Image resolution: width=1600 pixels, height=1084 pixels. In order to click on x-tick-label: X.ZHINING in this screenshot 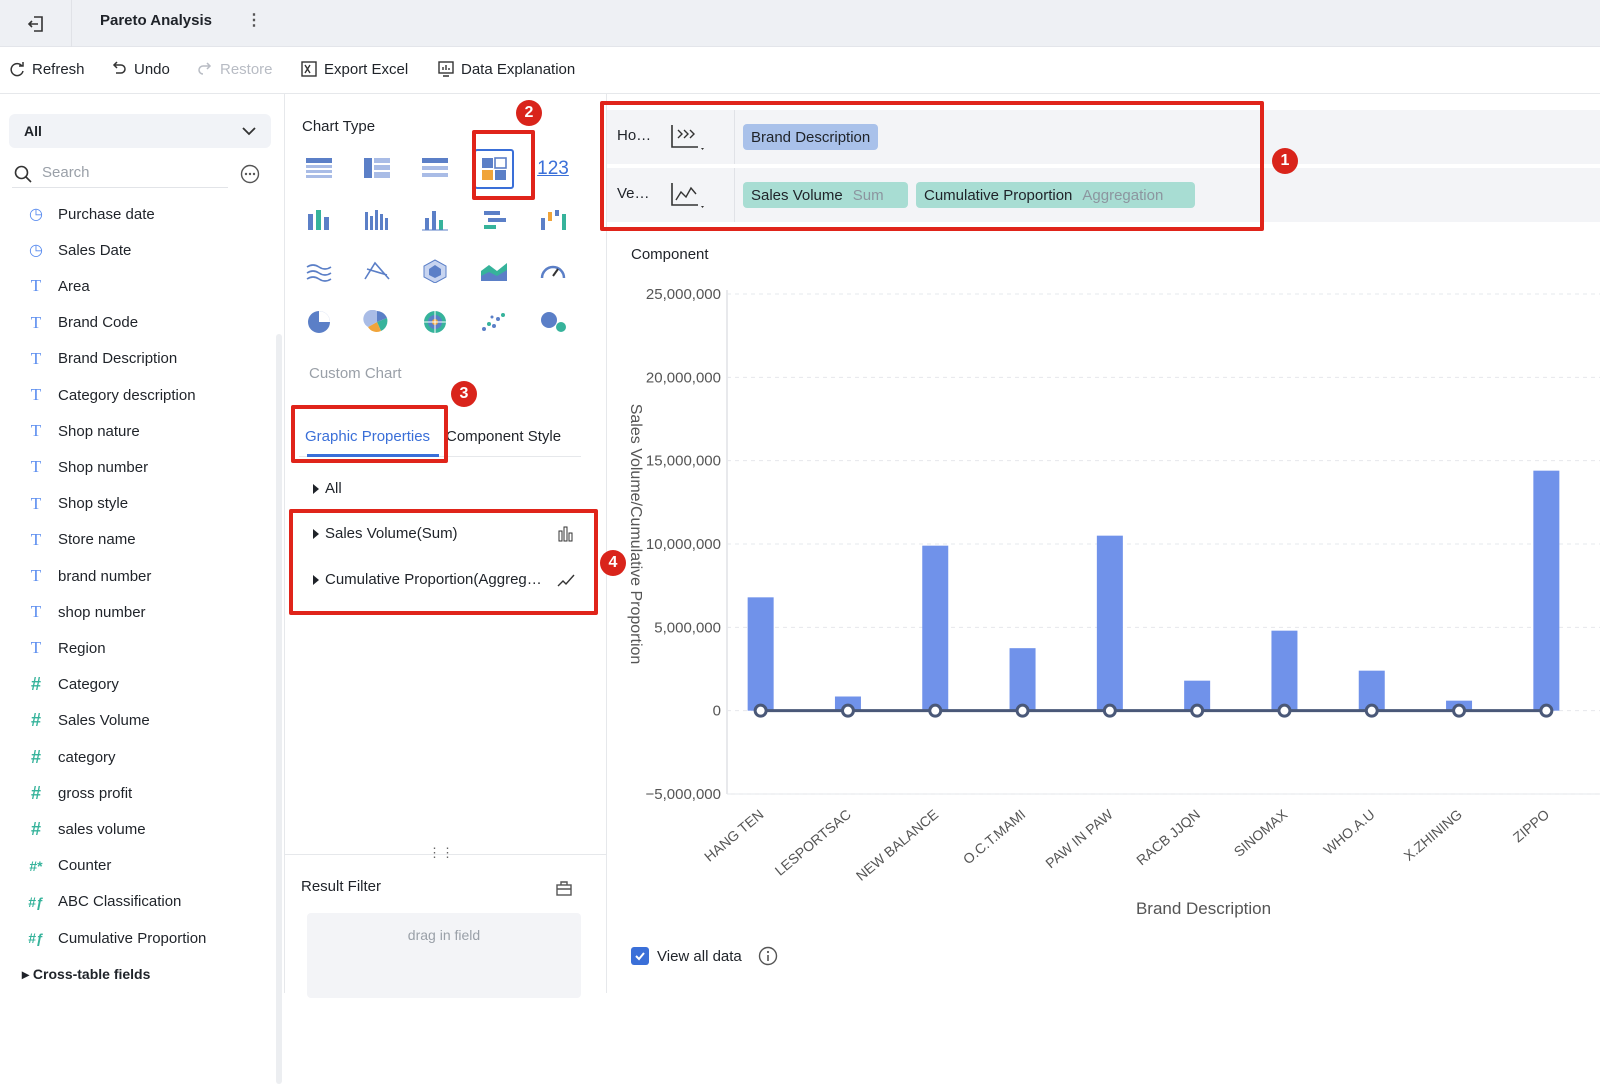, I will do `click(1432, 835)`.